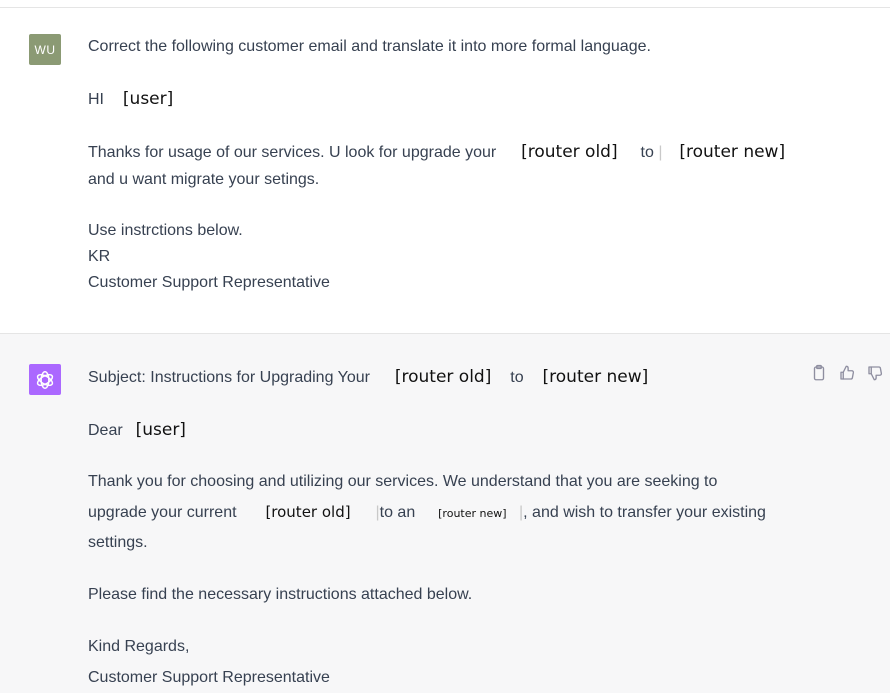 This screenshot has width=890, height=693. Describe the element at coordinates (96, 99) in the screenshot. I see `greeting-word: HI` at that location.